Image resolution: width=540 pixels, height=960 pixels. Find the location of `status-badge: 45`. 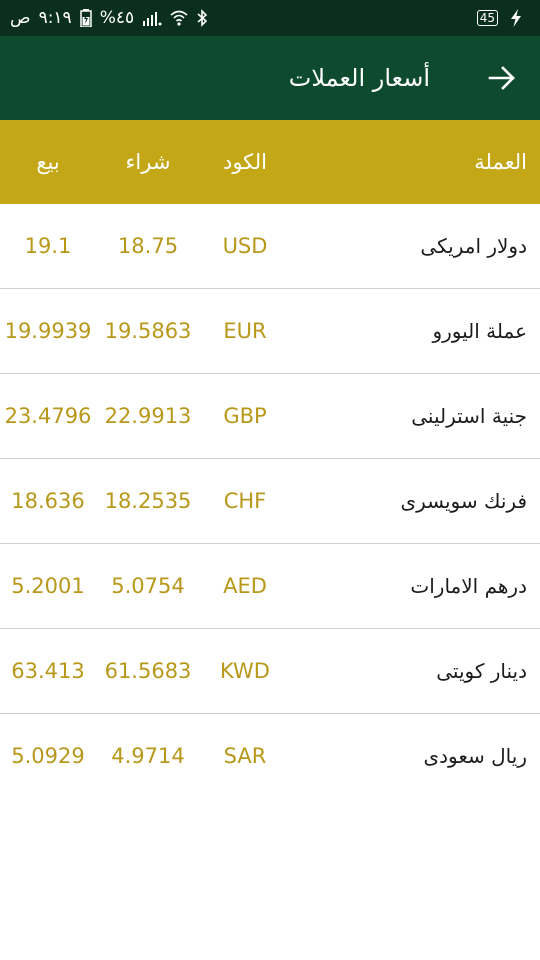

status-badge: 45 is located at coordinates (487, 18).